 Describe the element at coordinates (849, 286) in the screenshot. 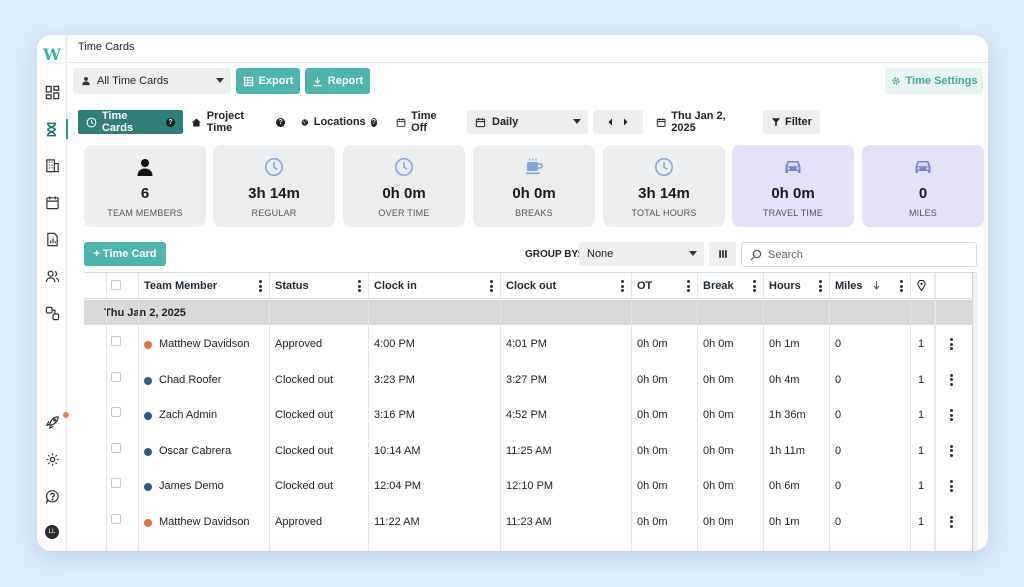

I see `column-header: Miles` at that location.